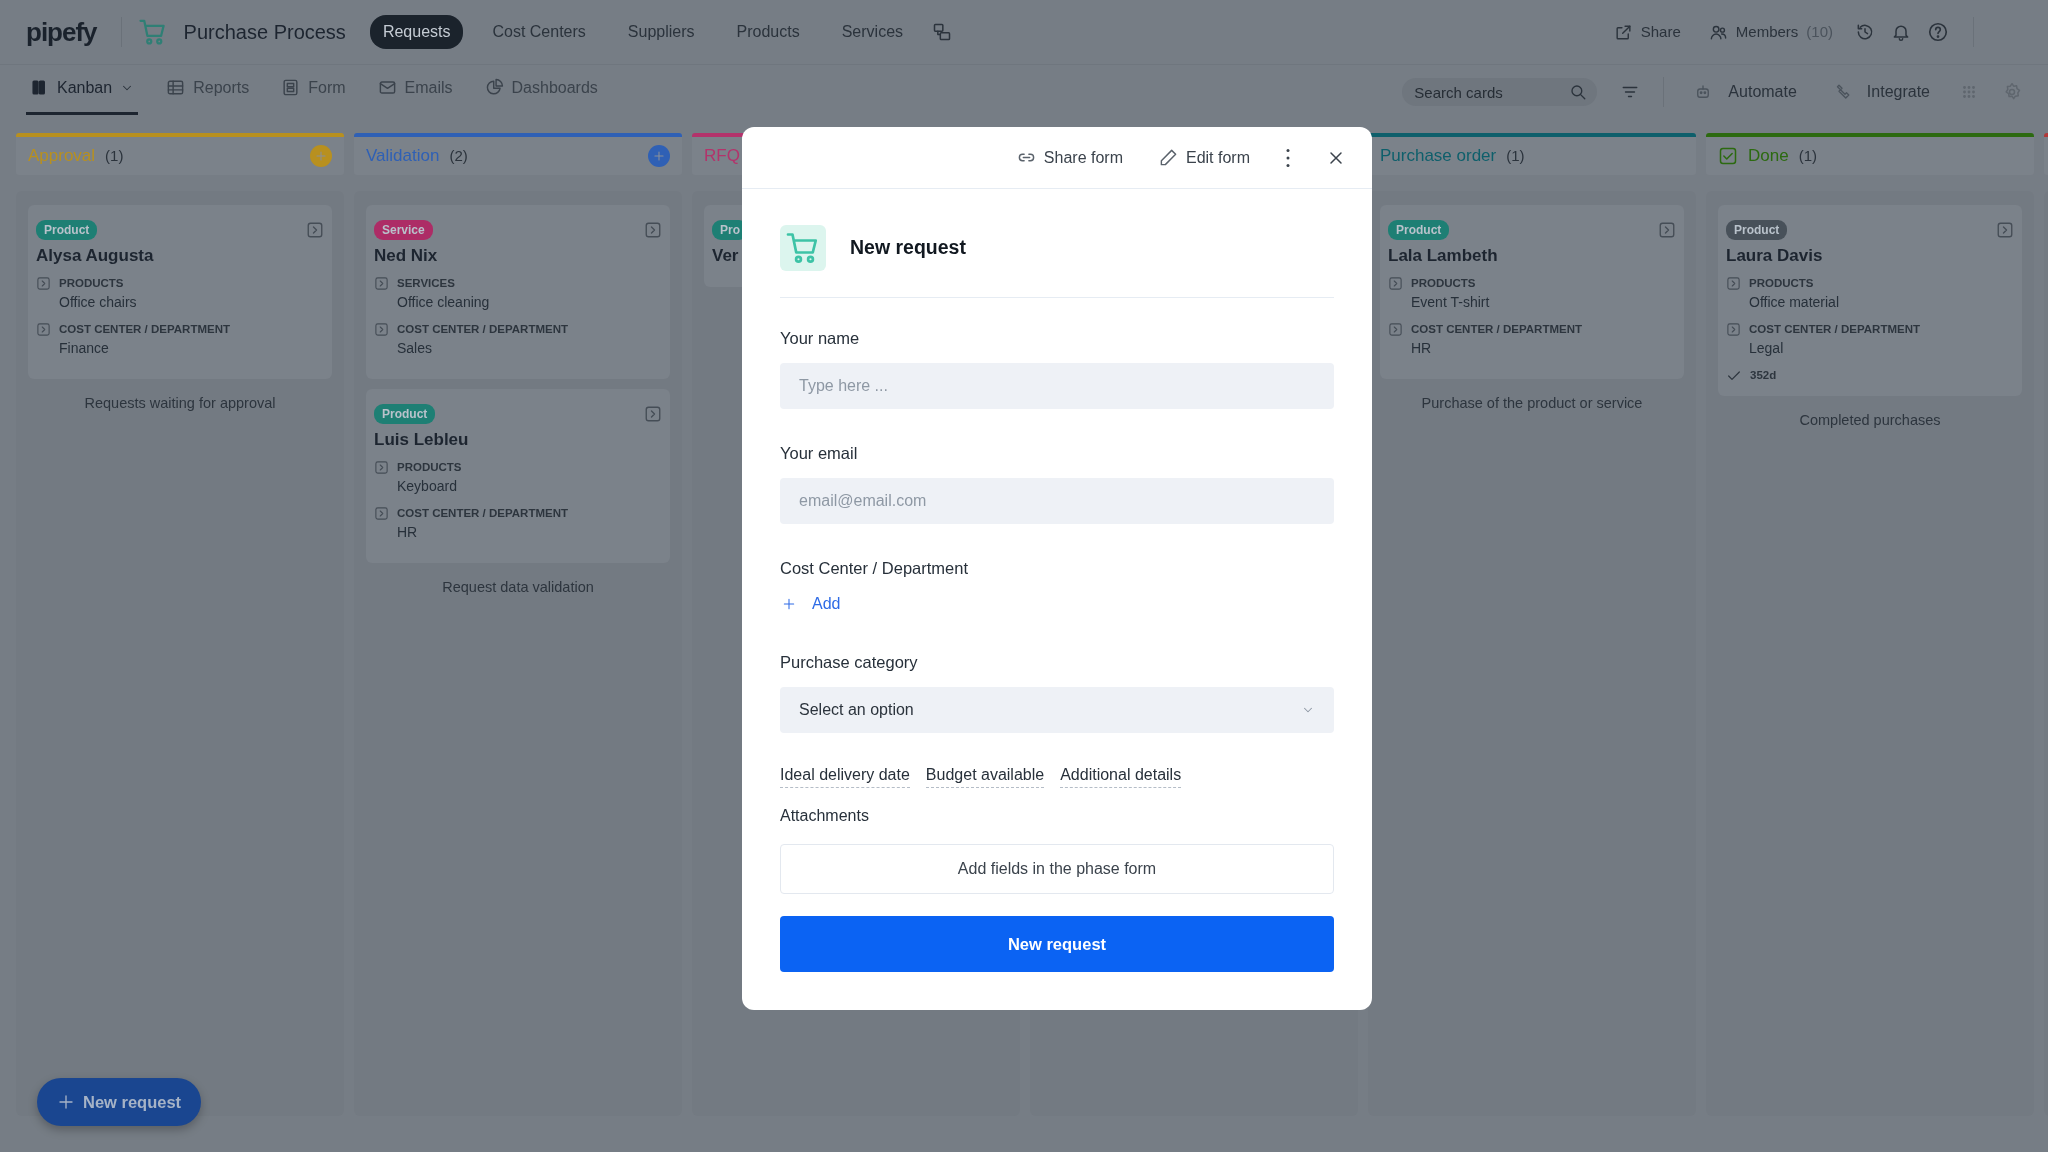 Image resolution: width=2048 pixels, height=1152 pixels. What do you see at coordinates (406, 256) in the screenshot?
I see `card-title: Ned Nix` at bounding box center [406, 256].